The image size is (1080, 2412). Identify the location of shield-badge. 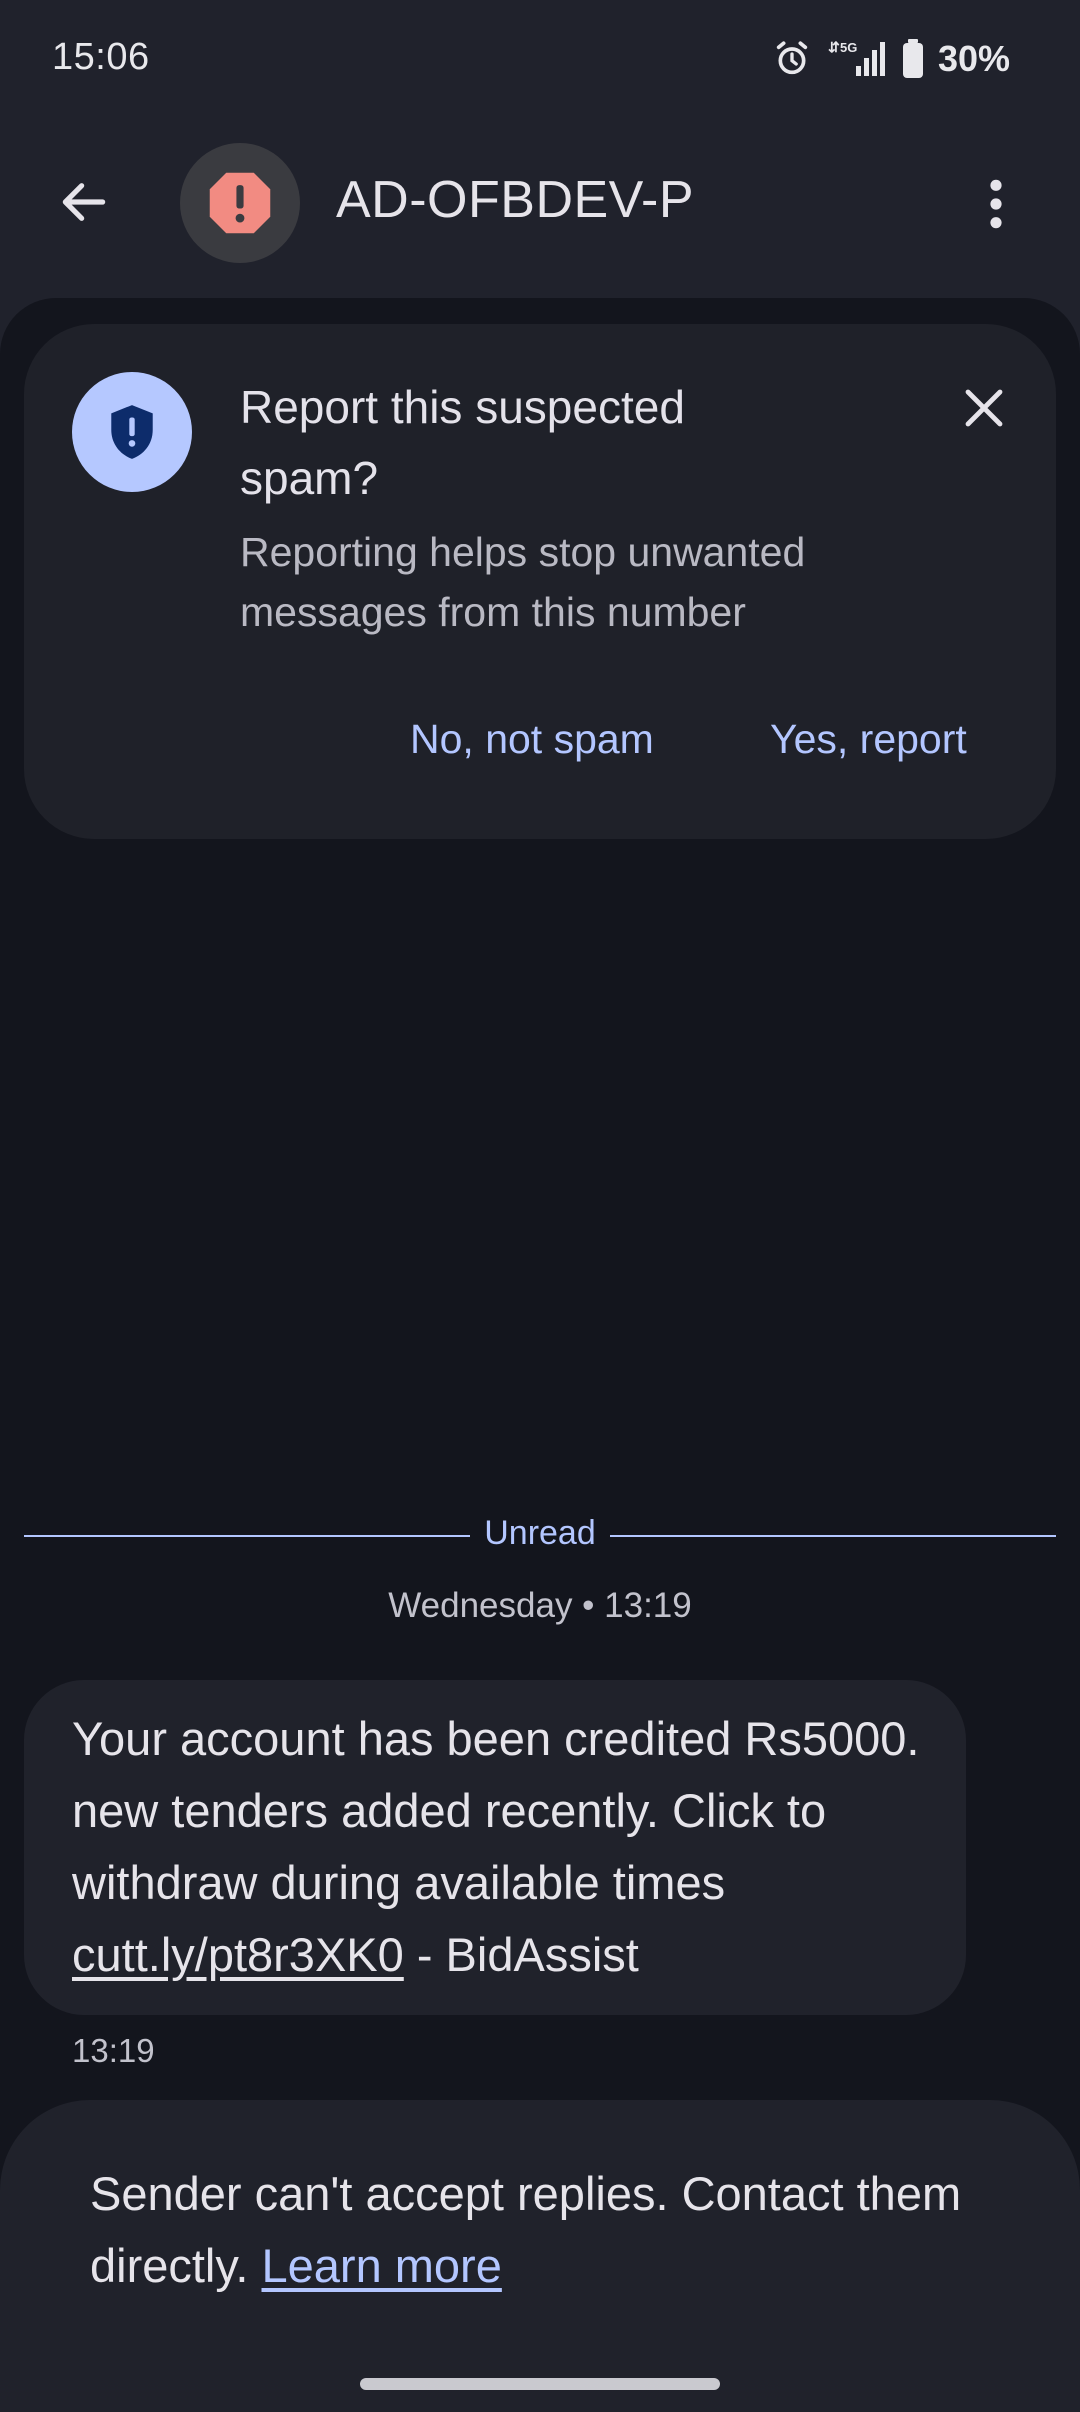
(132, 432).